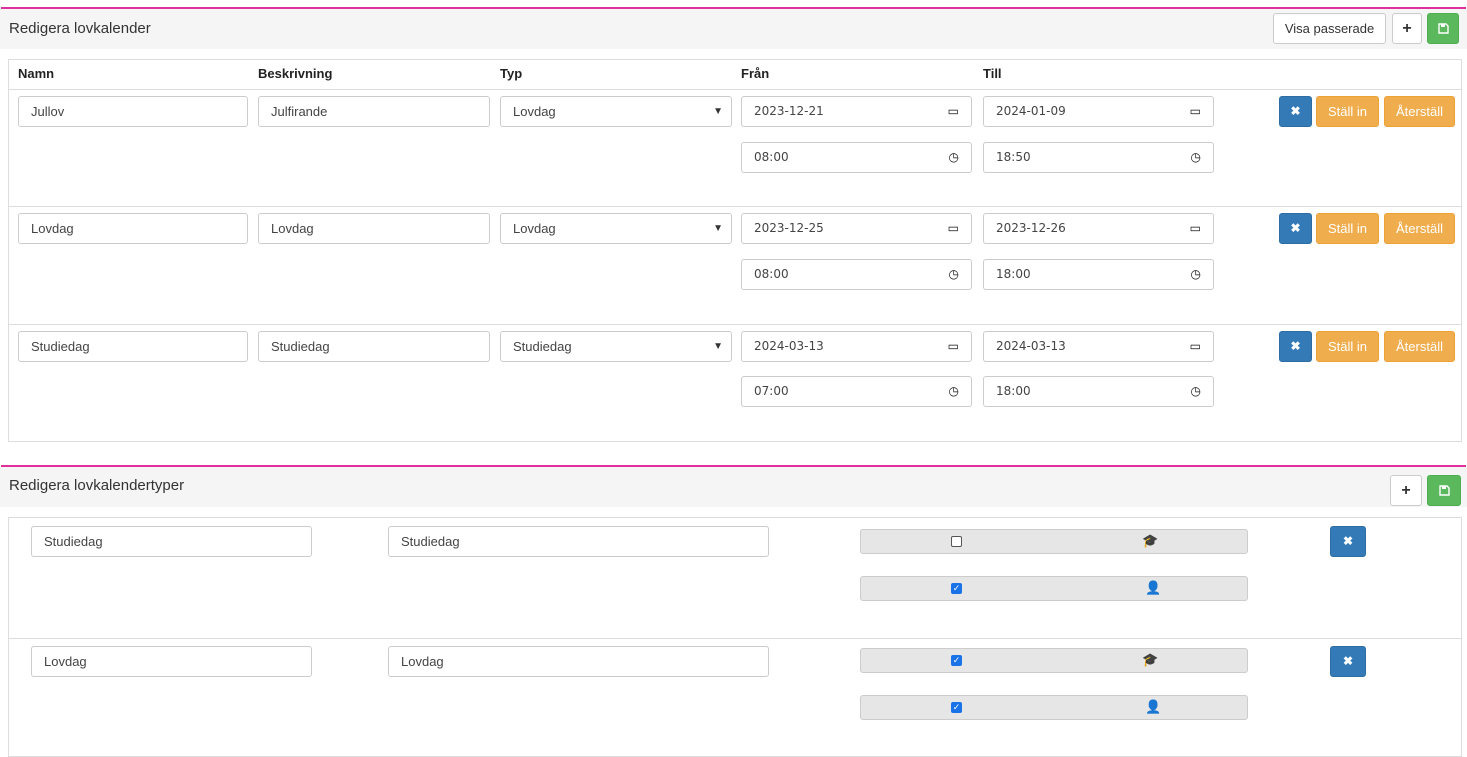  I want to click on column-header-type: Typ, so click(511, 73).